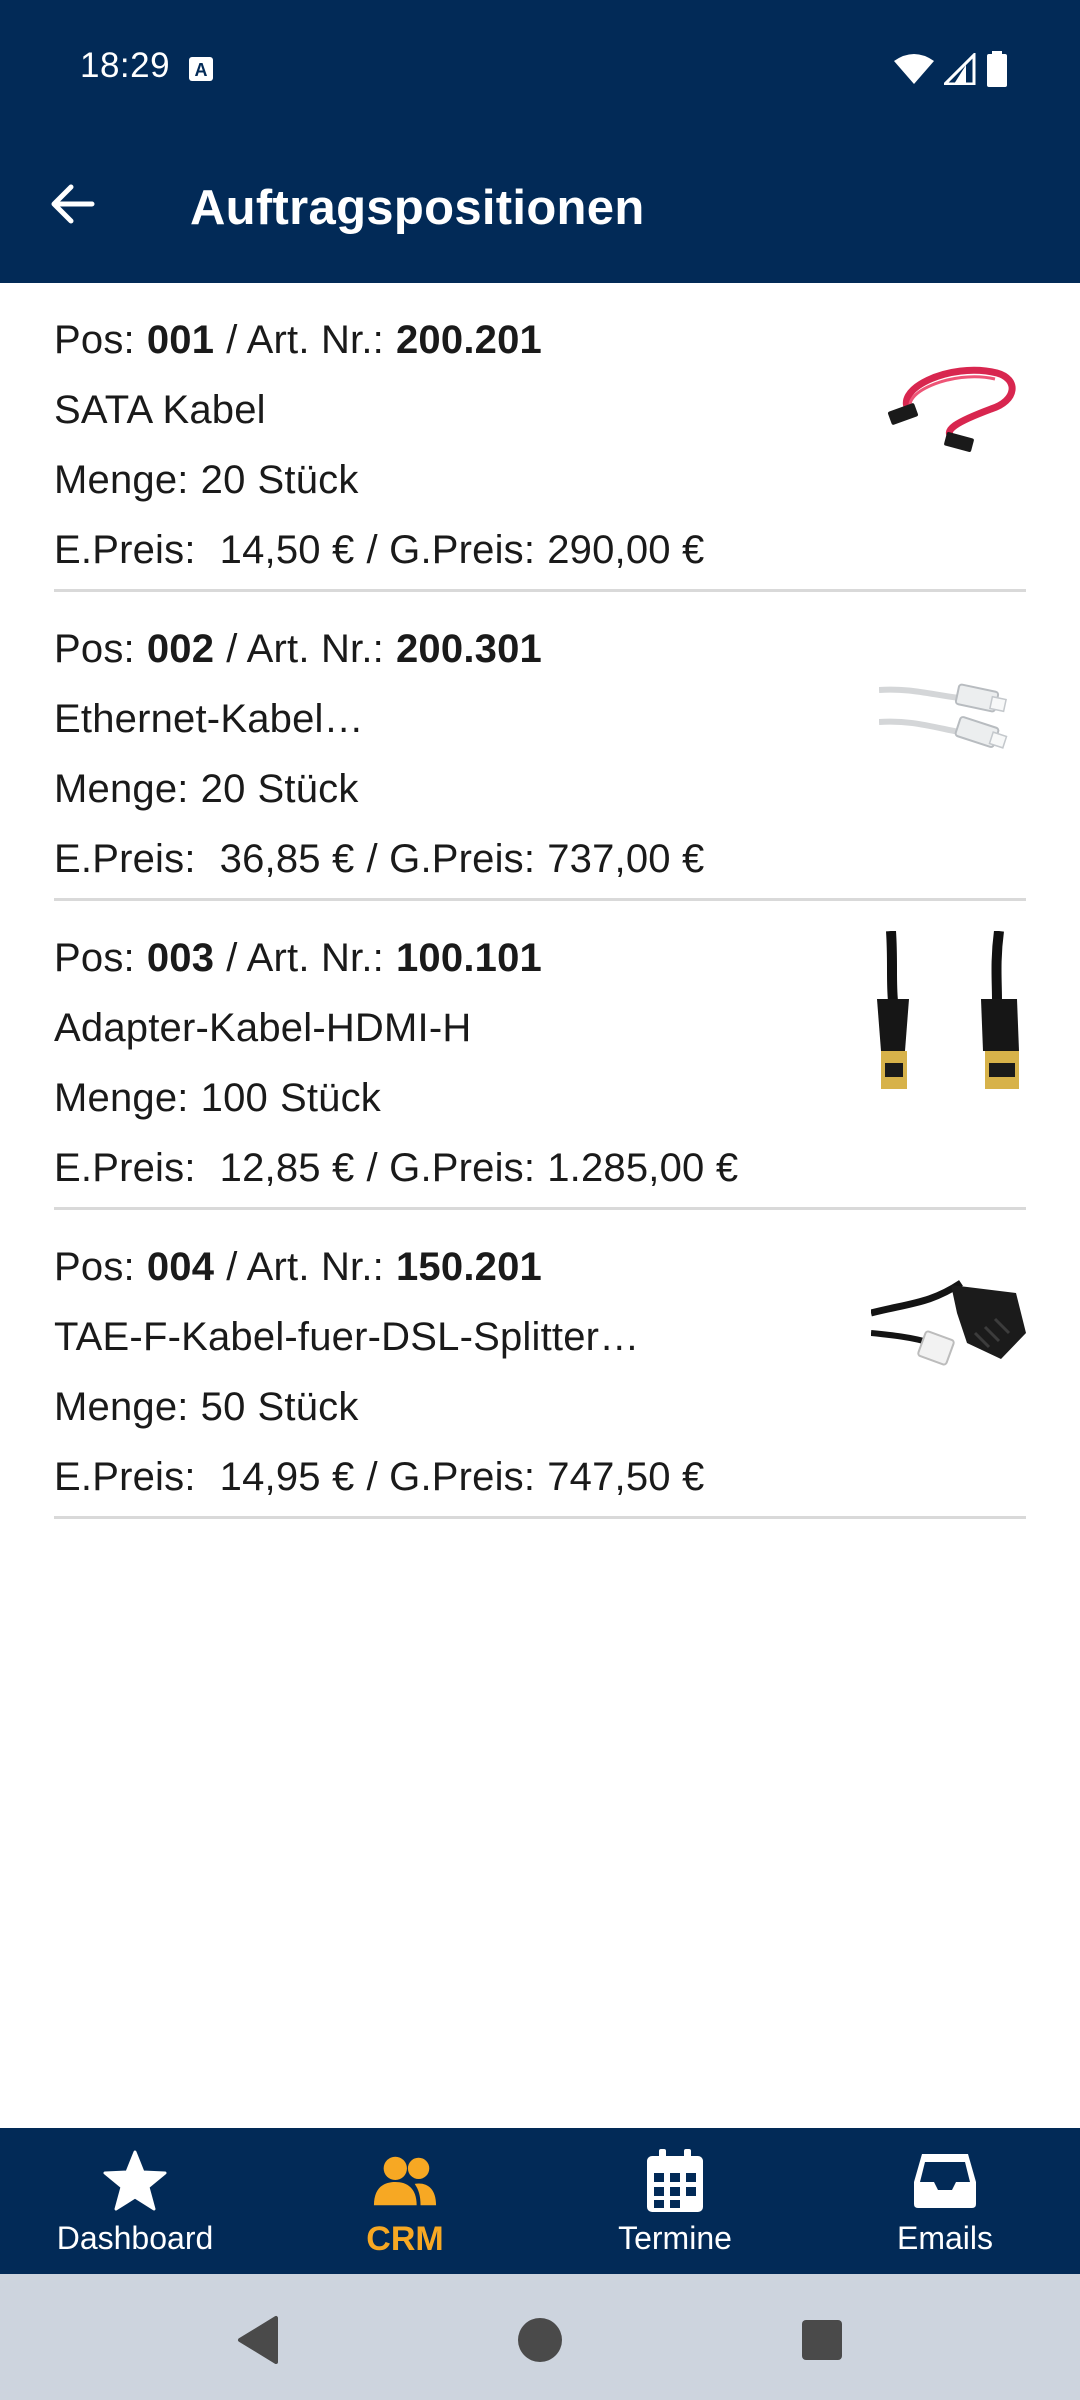  I want to click on page-title: Auftragspositionen, so click(417, 208).